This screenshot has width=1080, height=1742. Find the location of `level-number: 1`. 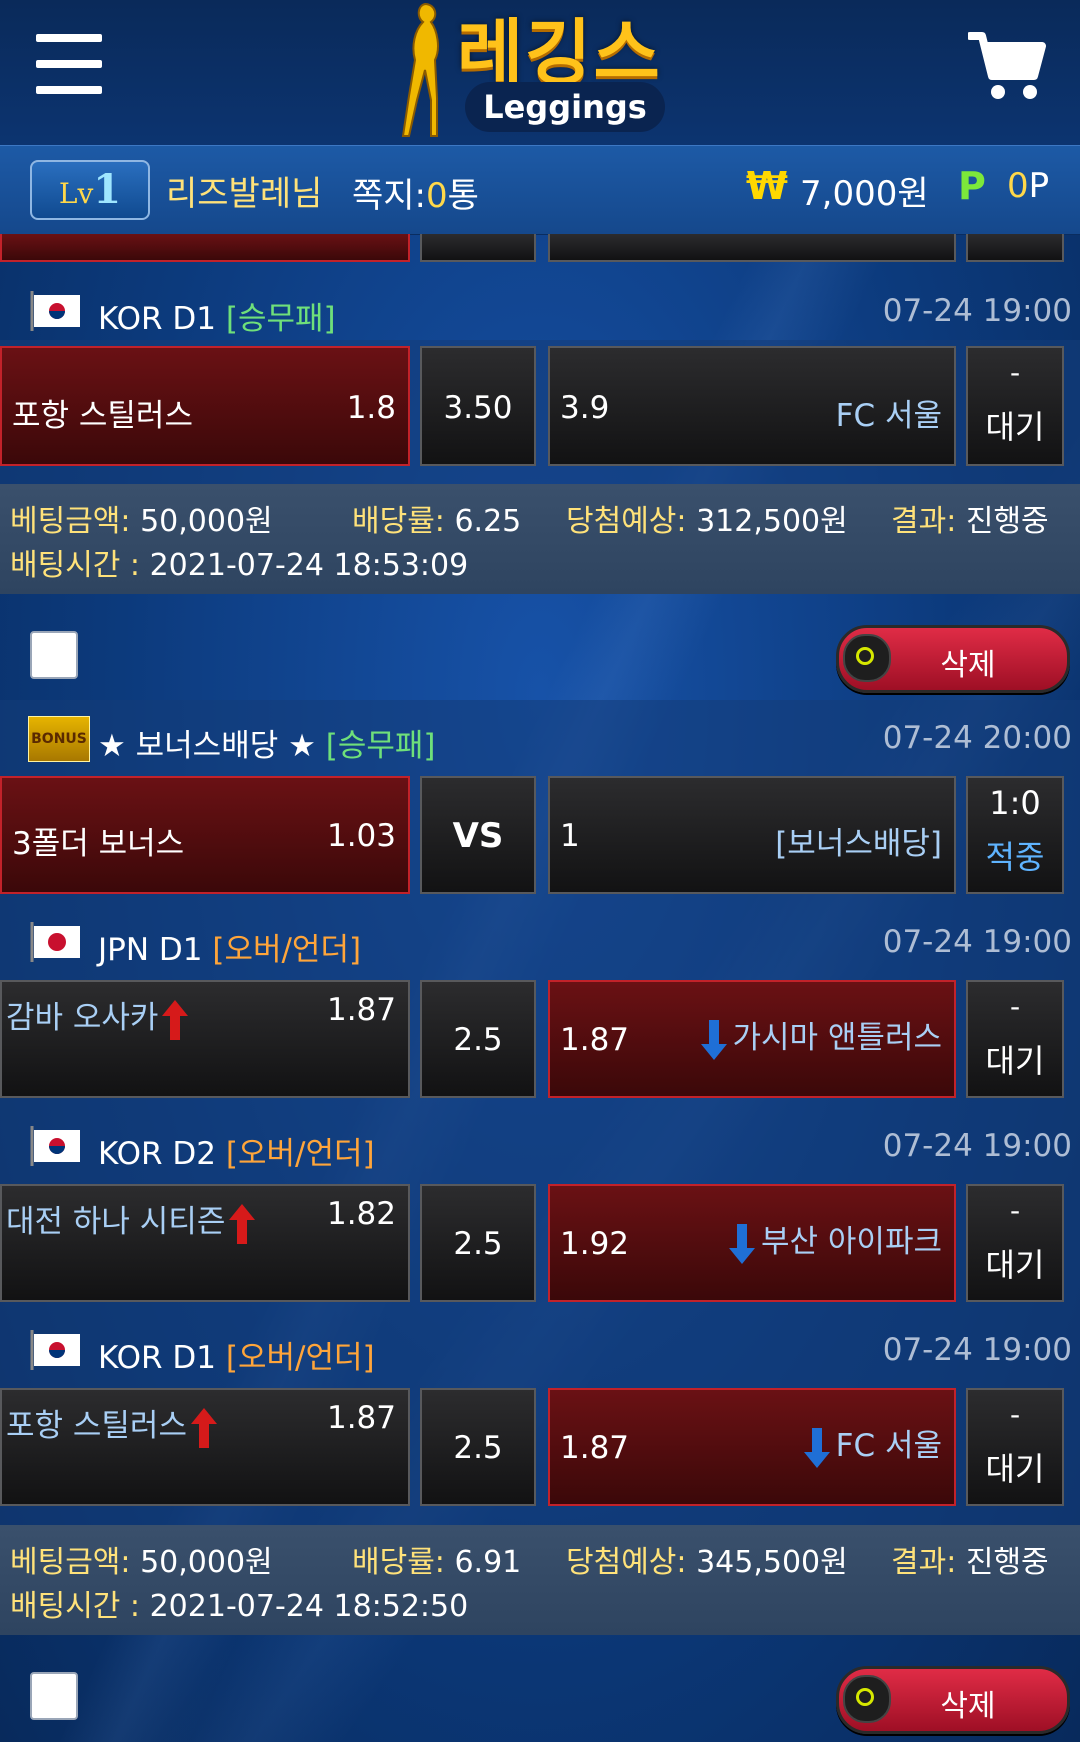

level-number: 1 is located at coordinates (107, 189).